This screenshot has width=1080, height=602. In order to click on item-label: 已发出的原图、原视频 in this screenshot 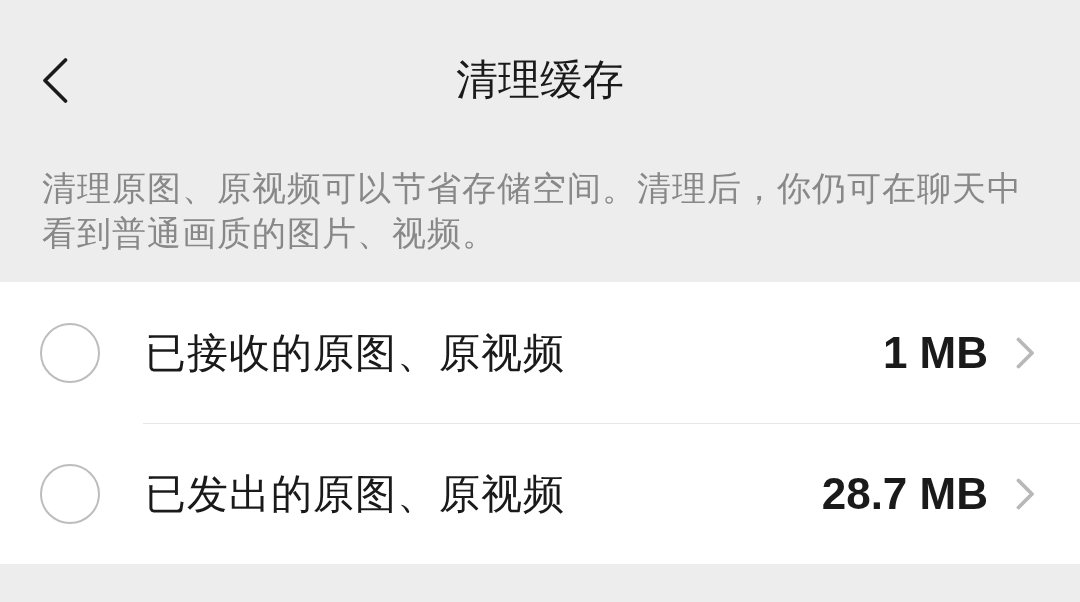, I will do `click(355, 494)`.